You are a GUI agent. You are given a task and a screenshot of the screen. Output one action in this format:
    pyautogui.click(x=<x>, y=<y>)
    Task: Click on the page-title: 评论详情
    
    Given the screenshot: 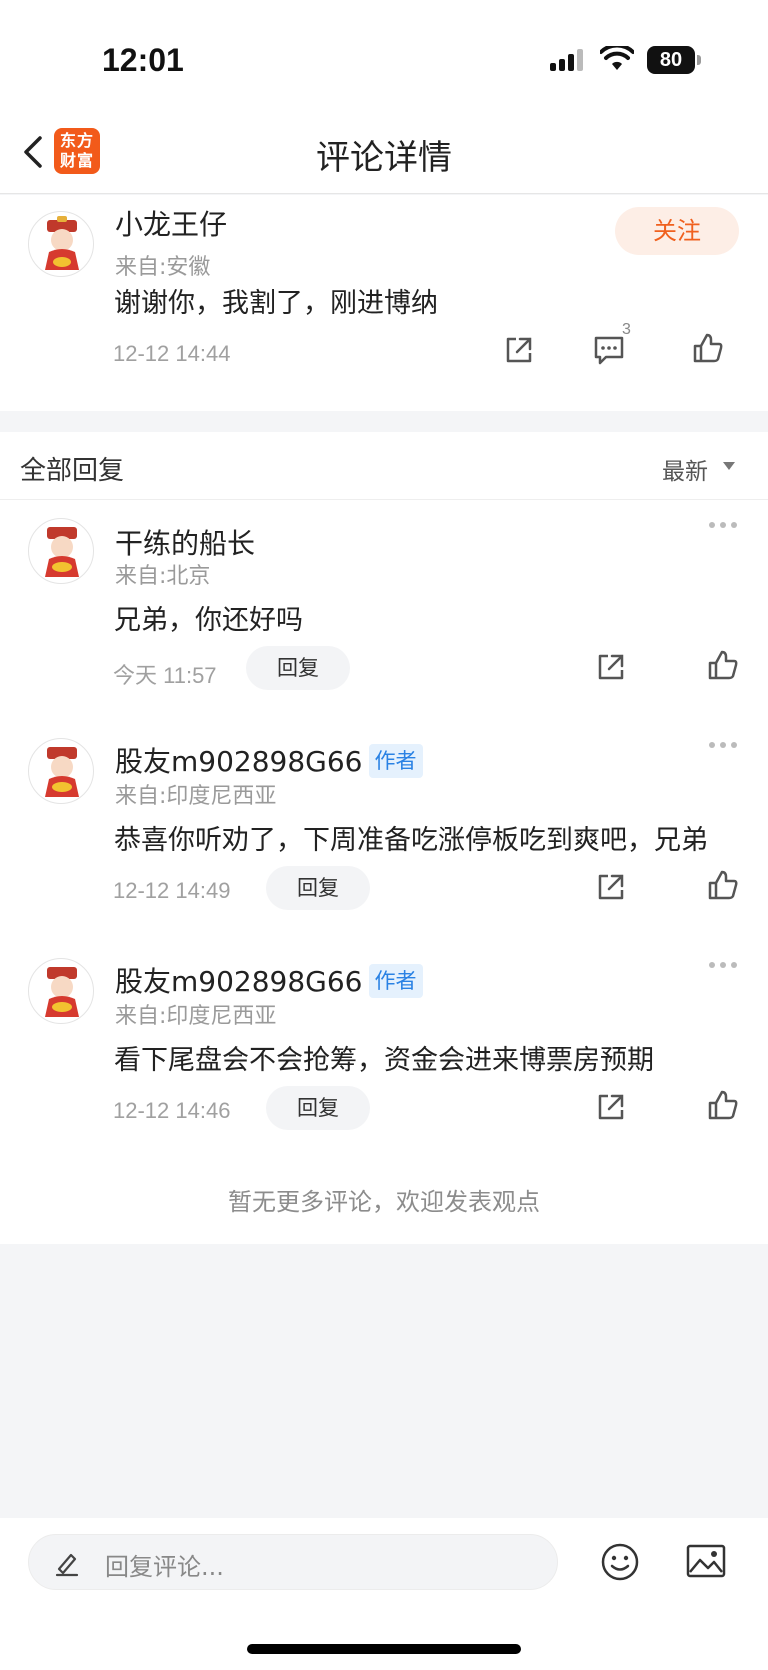 What is the action you would take?
    pyautogui.click(x=384, y=158)
    